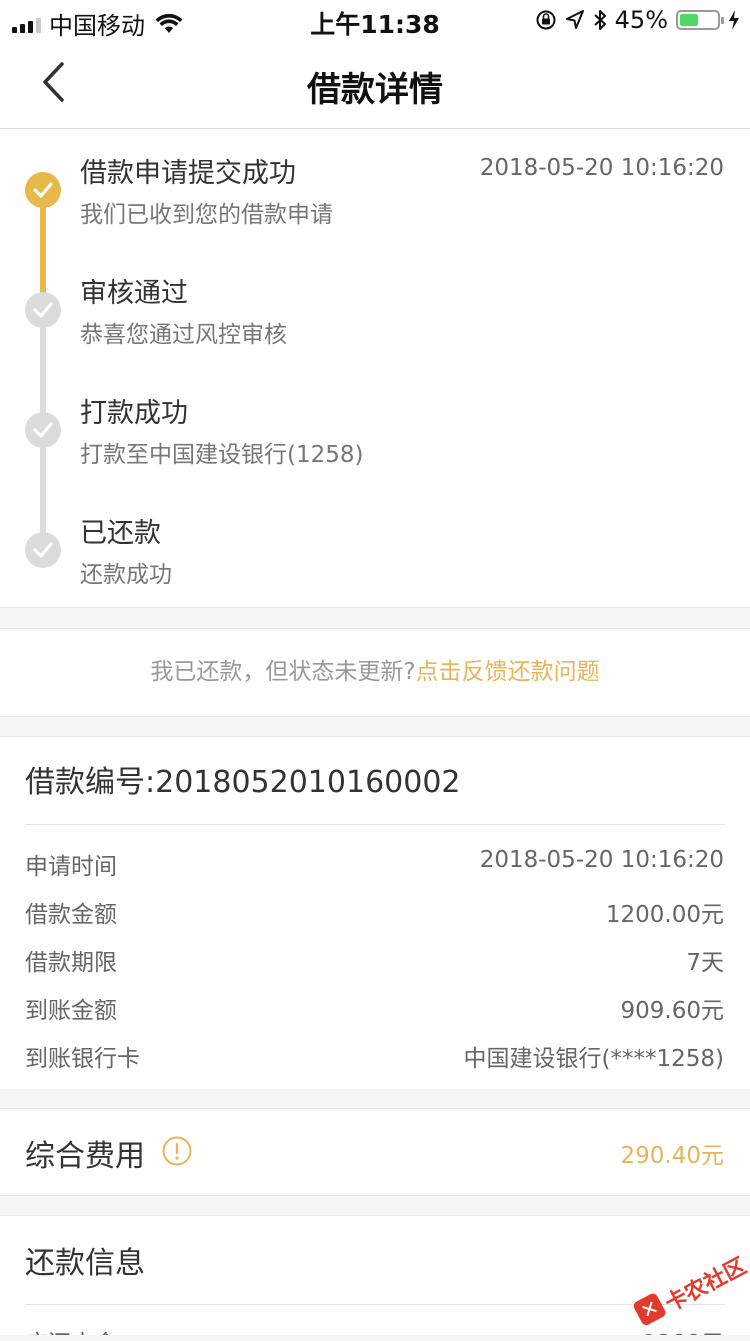  What do you see at coordinates (375, 317) in the screenshot?
I see `timeline-step: 审核通过 恭喜您通过风控审核` at bounding box center [375, 317].